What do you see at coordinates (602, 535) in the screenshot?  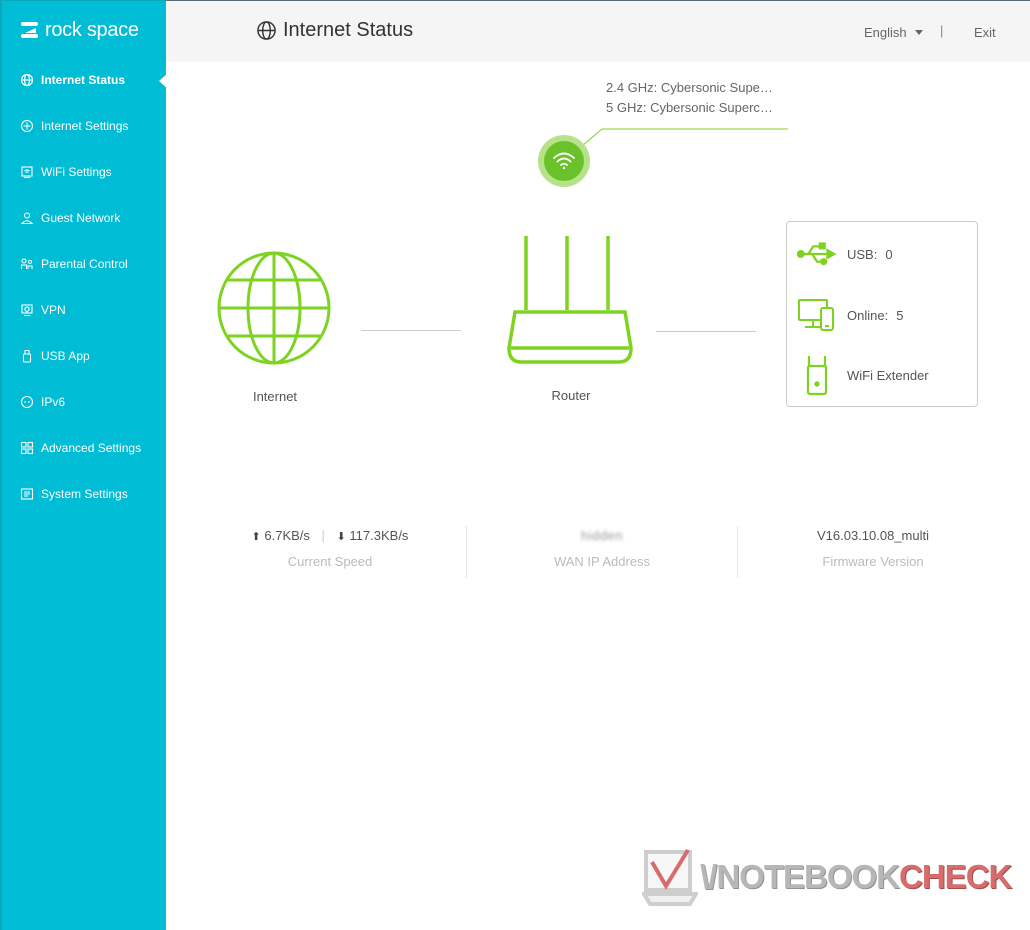 I see `wan-ip-value-redacted: hidden` at bounding box center [602, 535].